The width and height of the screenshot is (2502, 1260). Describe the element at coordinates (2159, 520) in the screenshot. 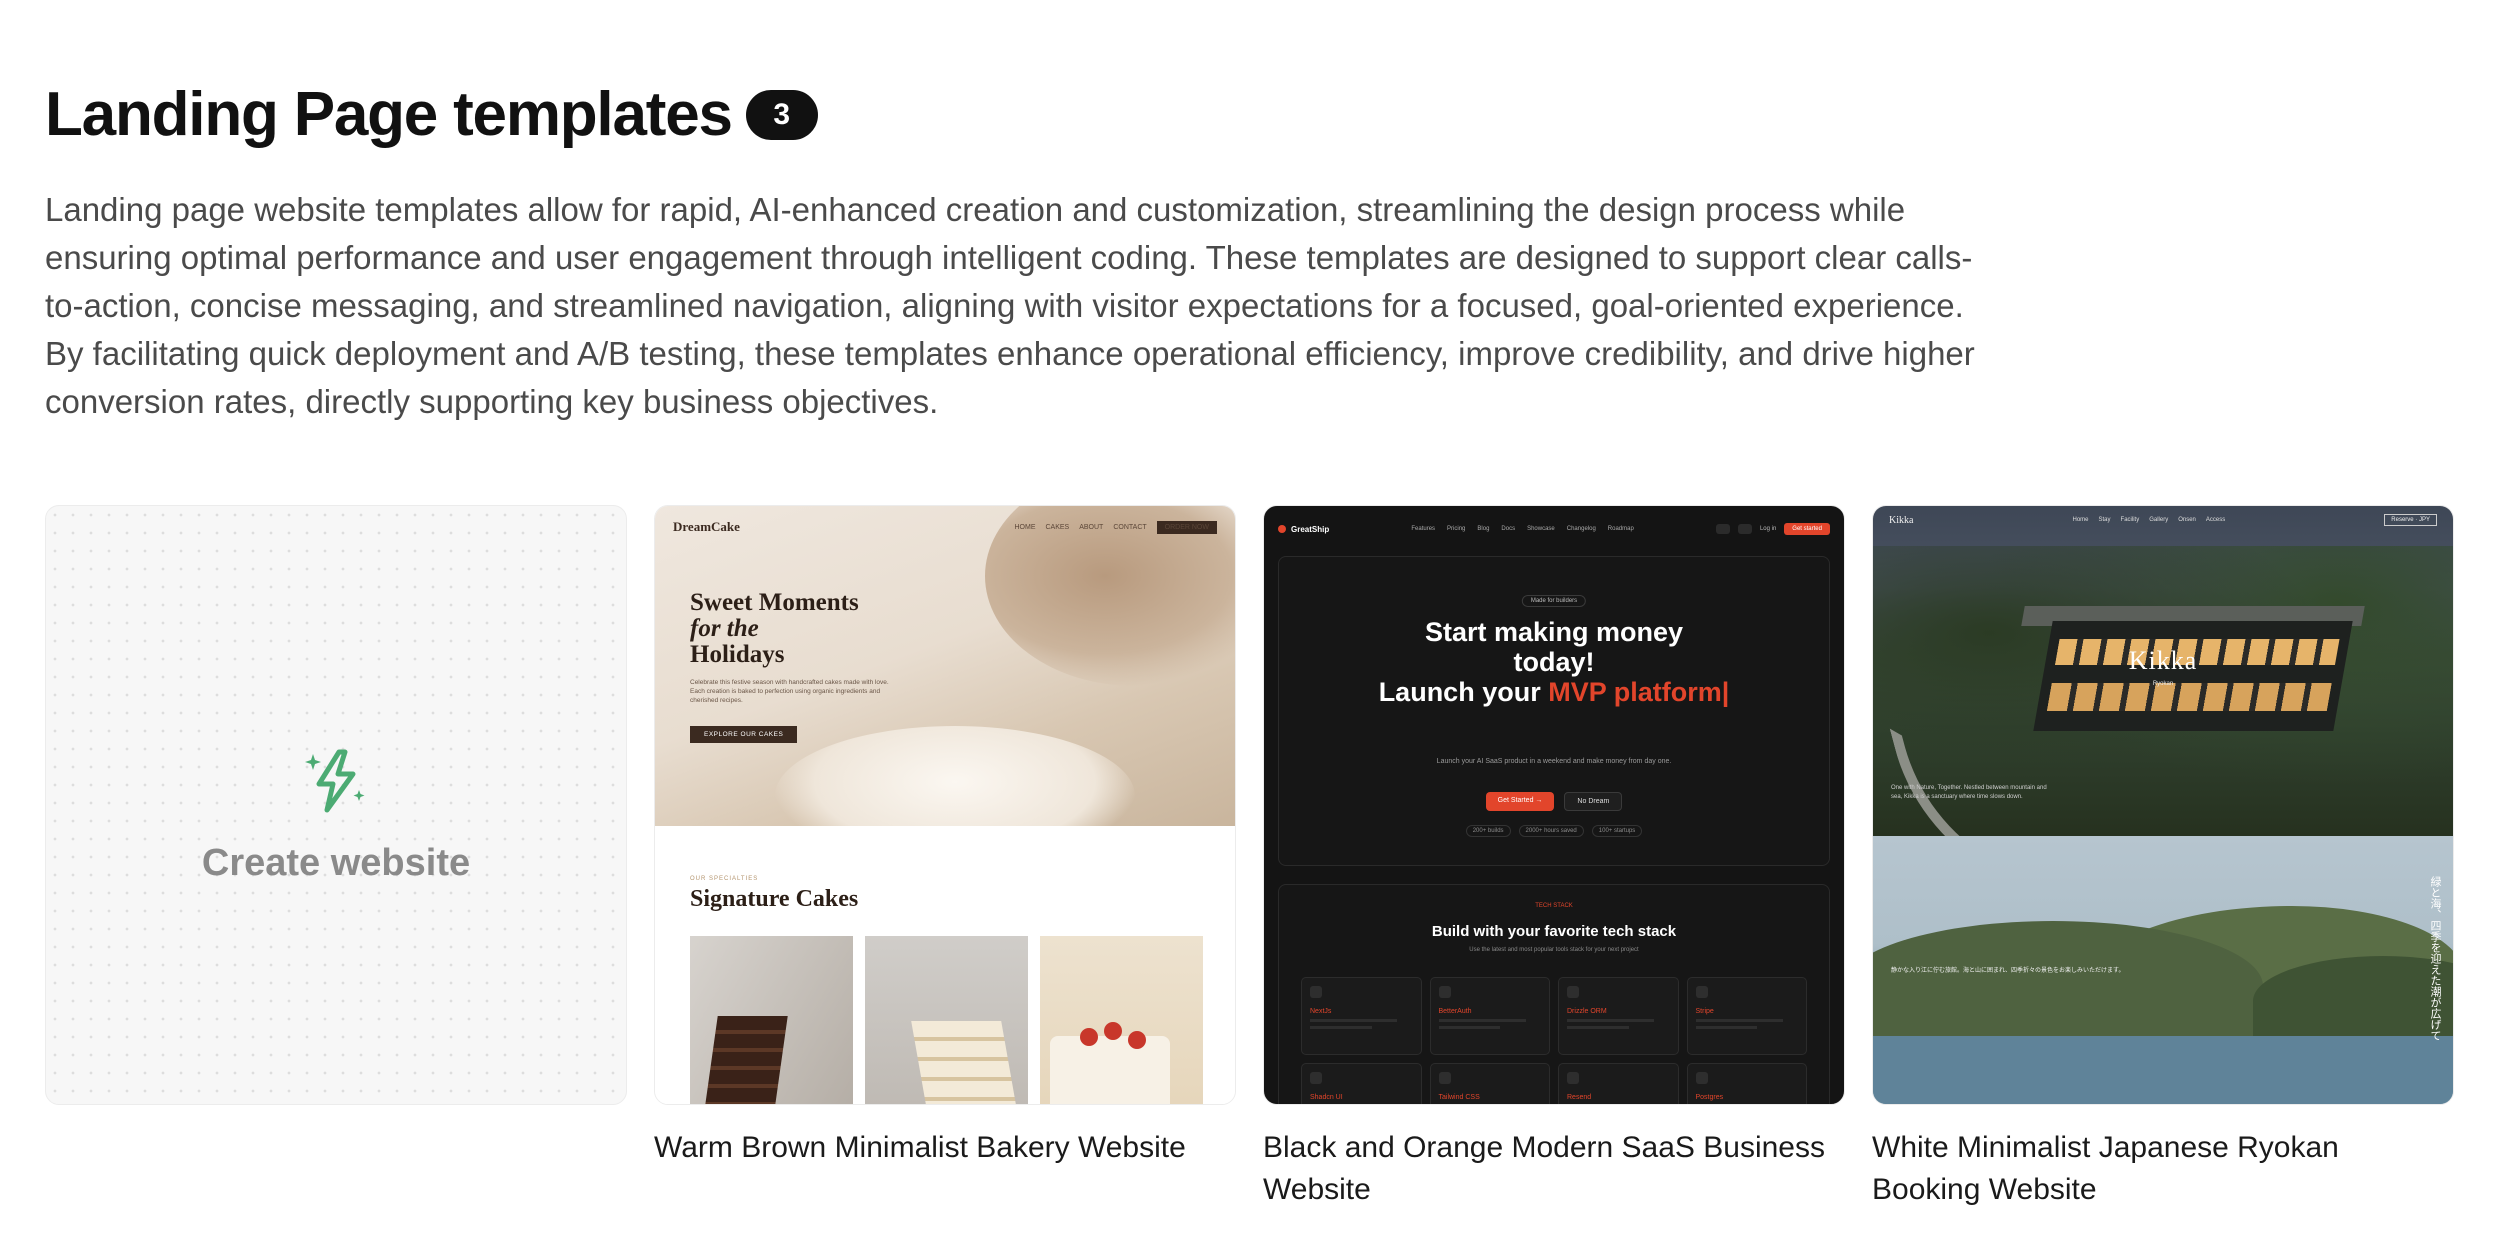

I see `ryokan-nav-item: Gallery` at that location.